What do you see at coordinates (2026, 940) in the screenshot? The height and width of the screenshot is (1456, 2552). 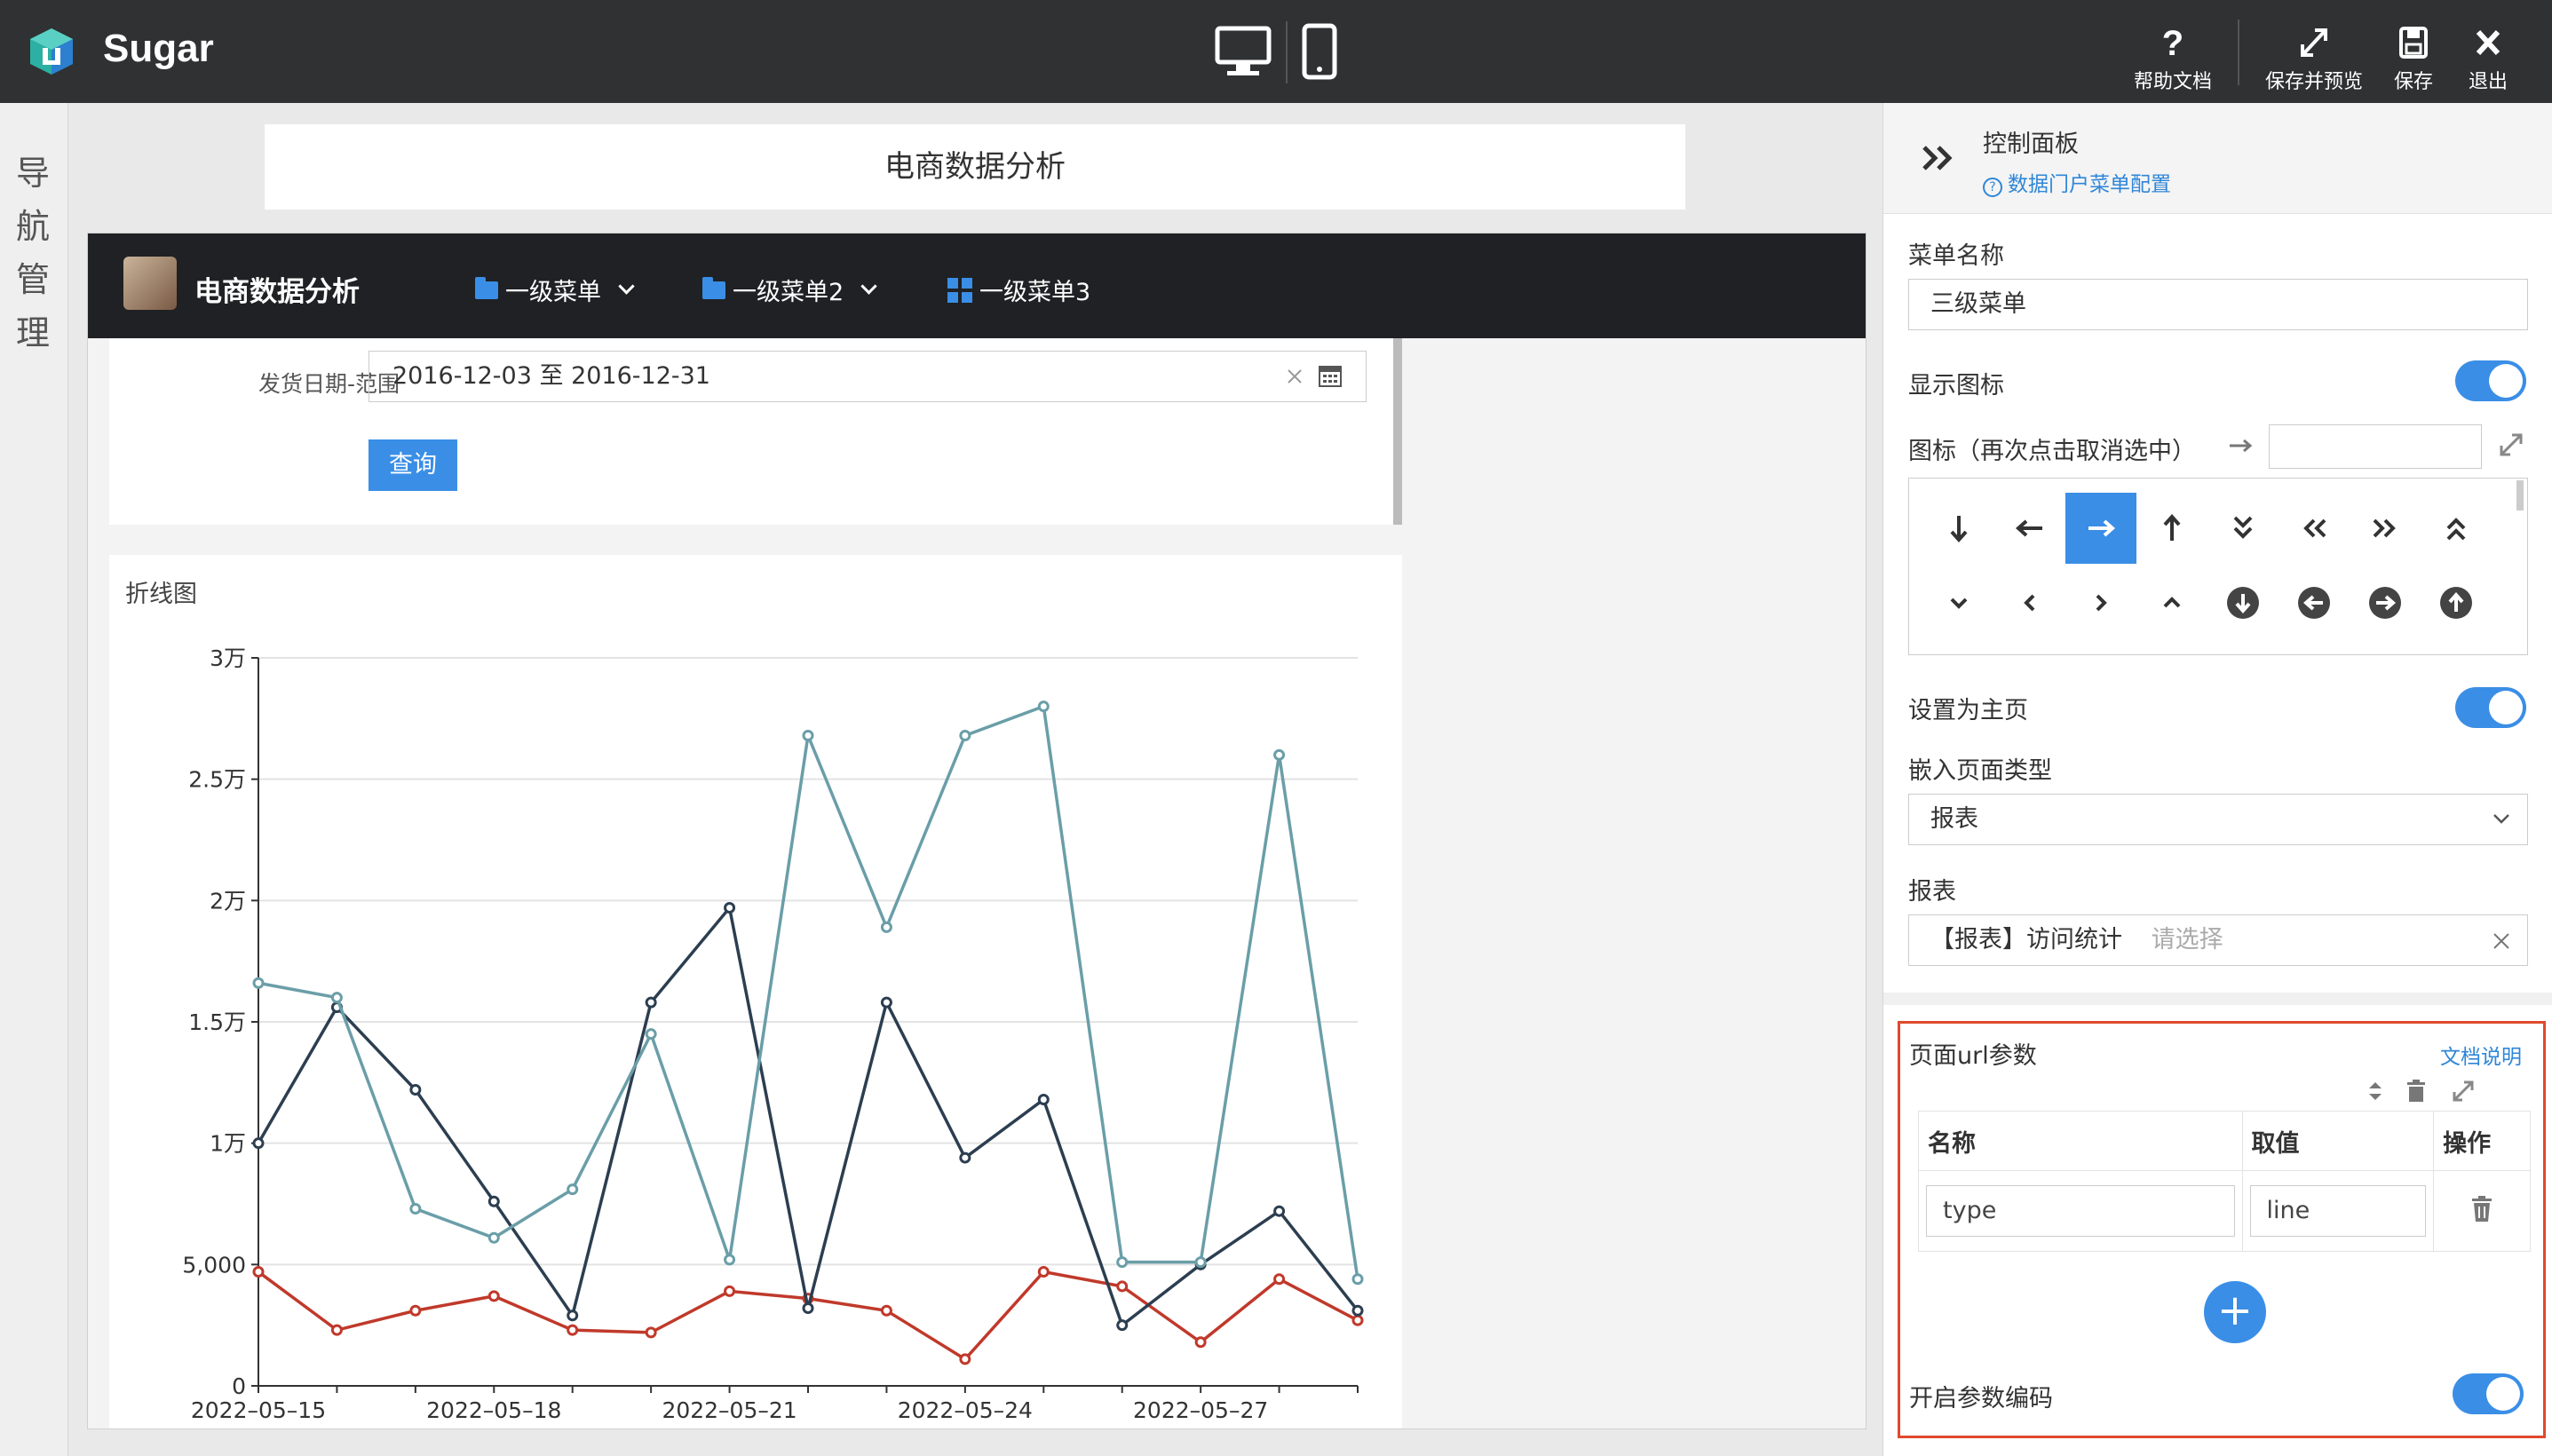 I see `report-value: 【报表】访问统计` at bounding box center [2026, 940].